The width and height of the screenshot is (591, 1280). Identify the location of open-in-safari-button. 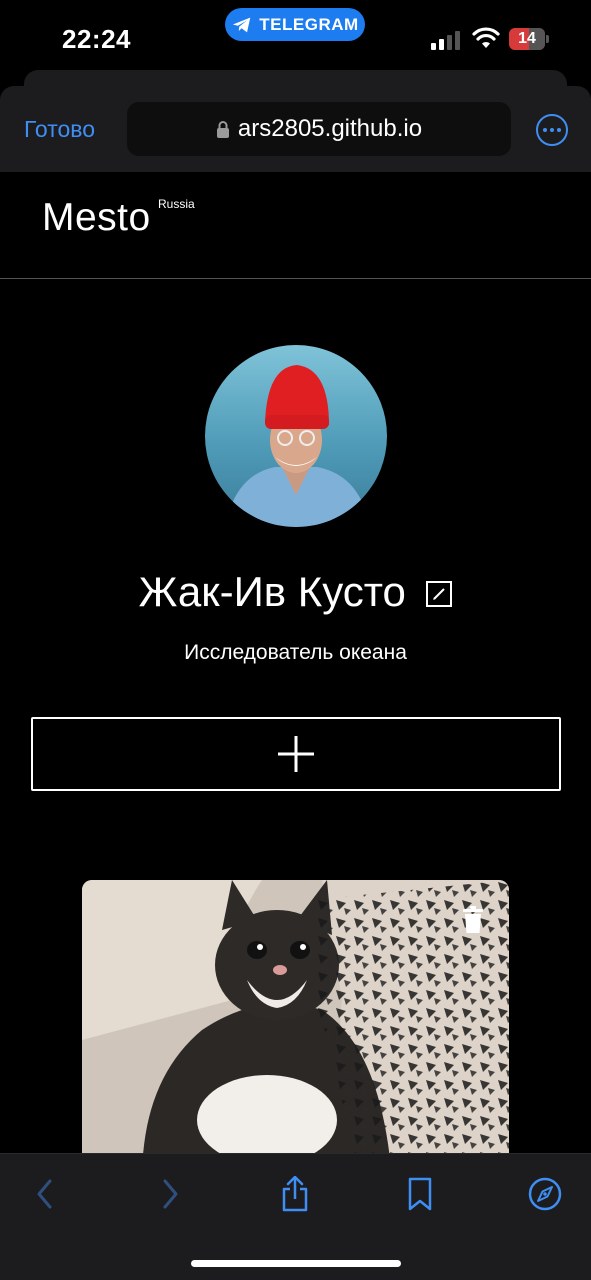
(545, 1194).